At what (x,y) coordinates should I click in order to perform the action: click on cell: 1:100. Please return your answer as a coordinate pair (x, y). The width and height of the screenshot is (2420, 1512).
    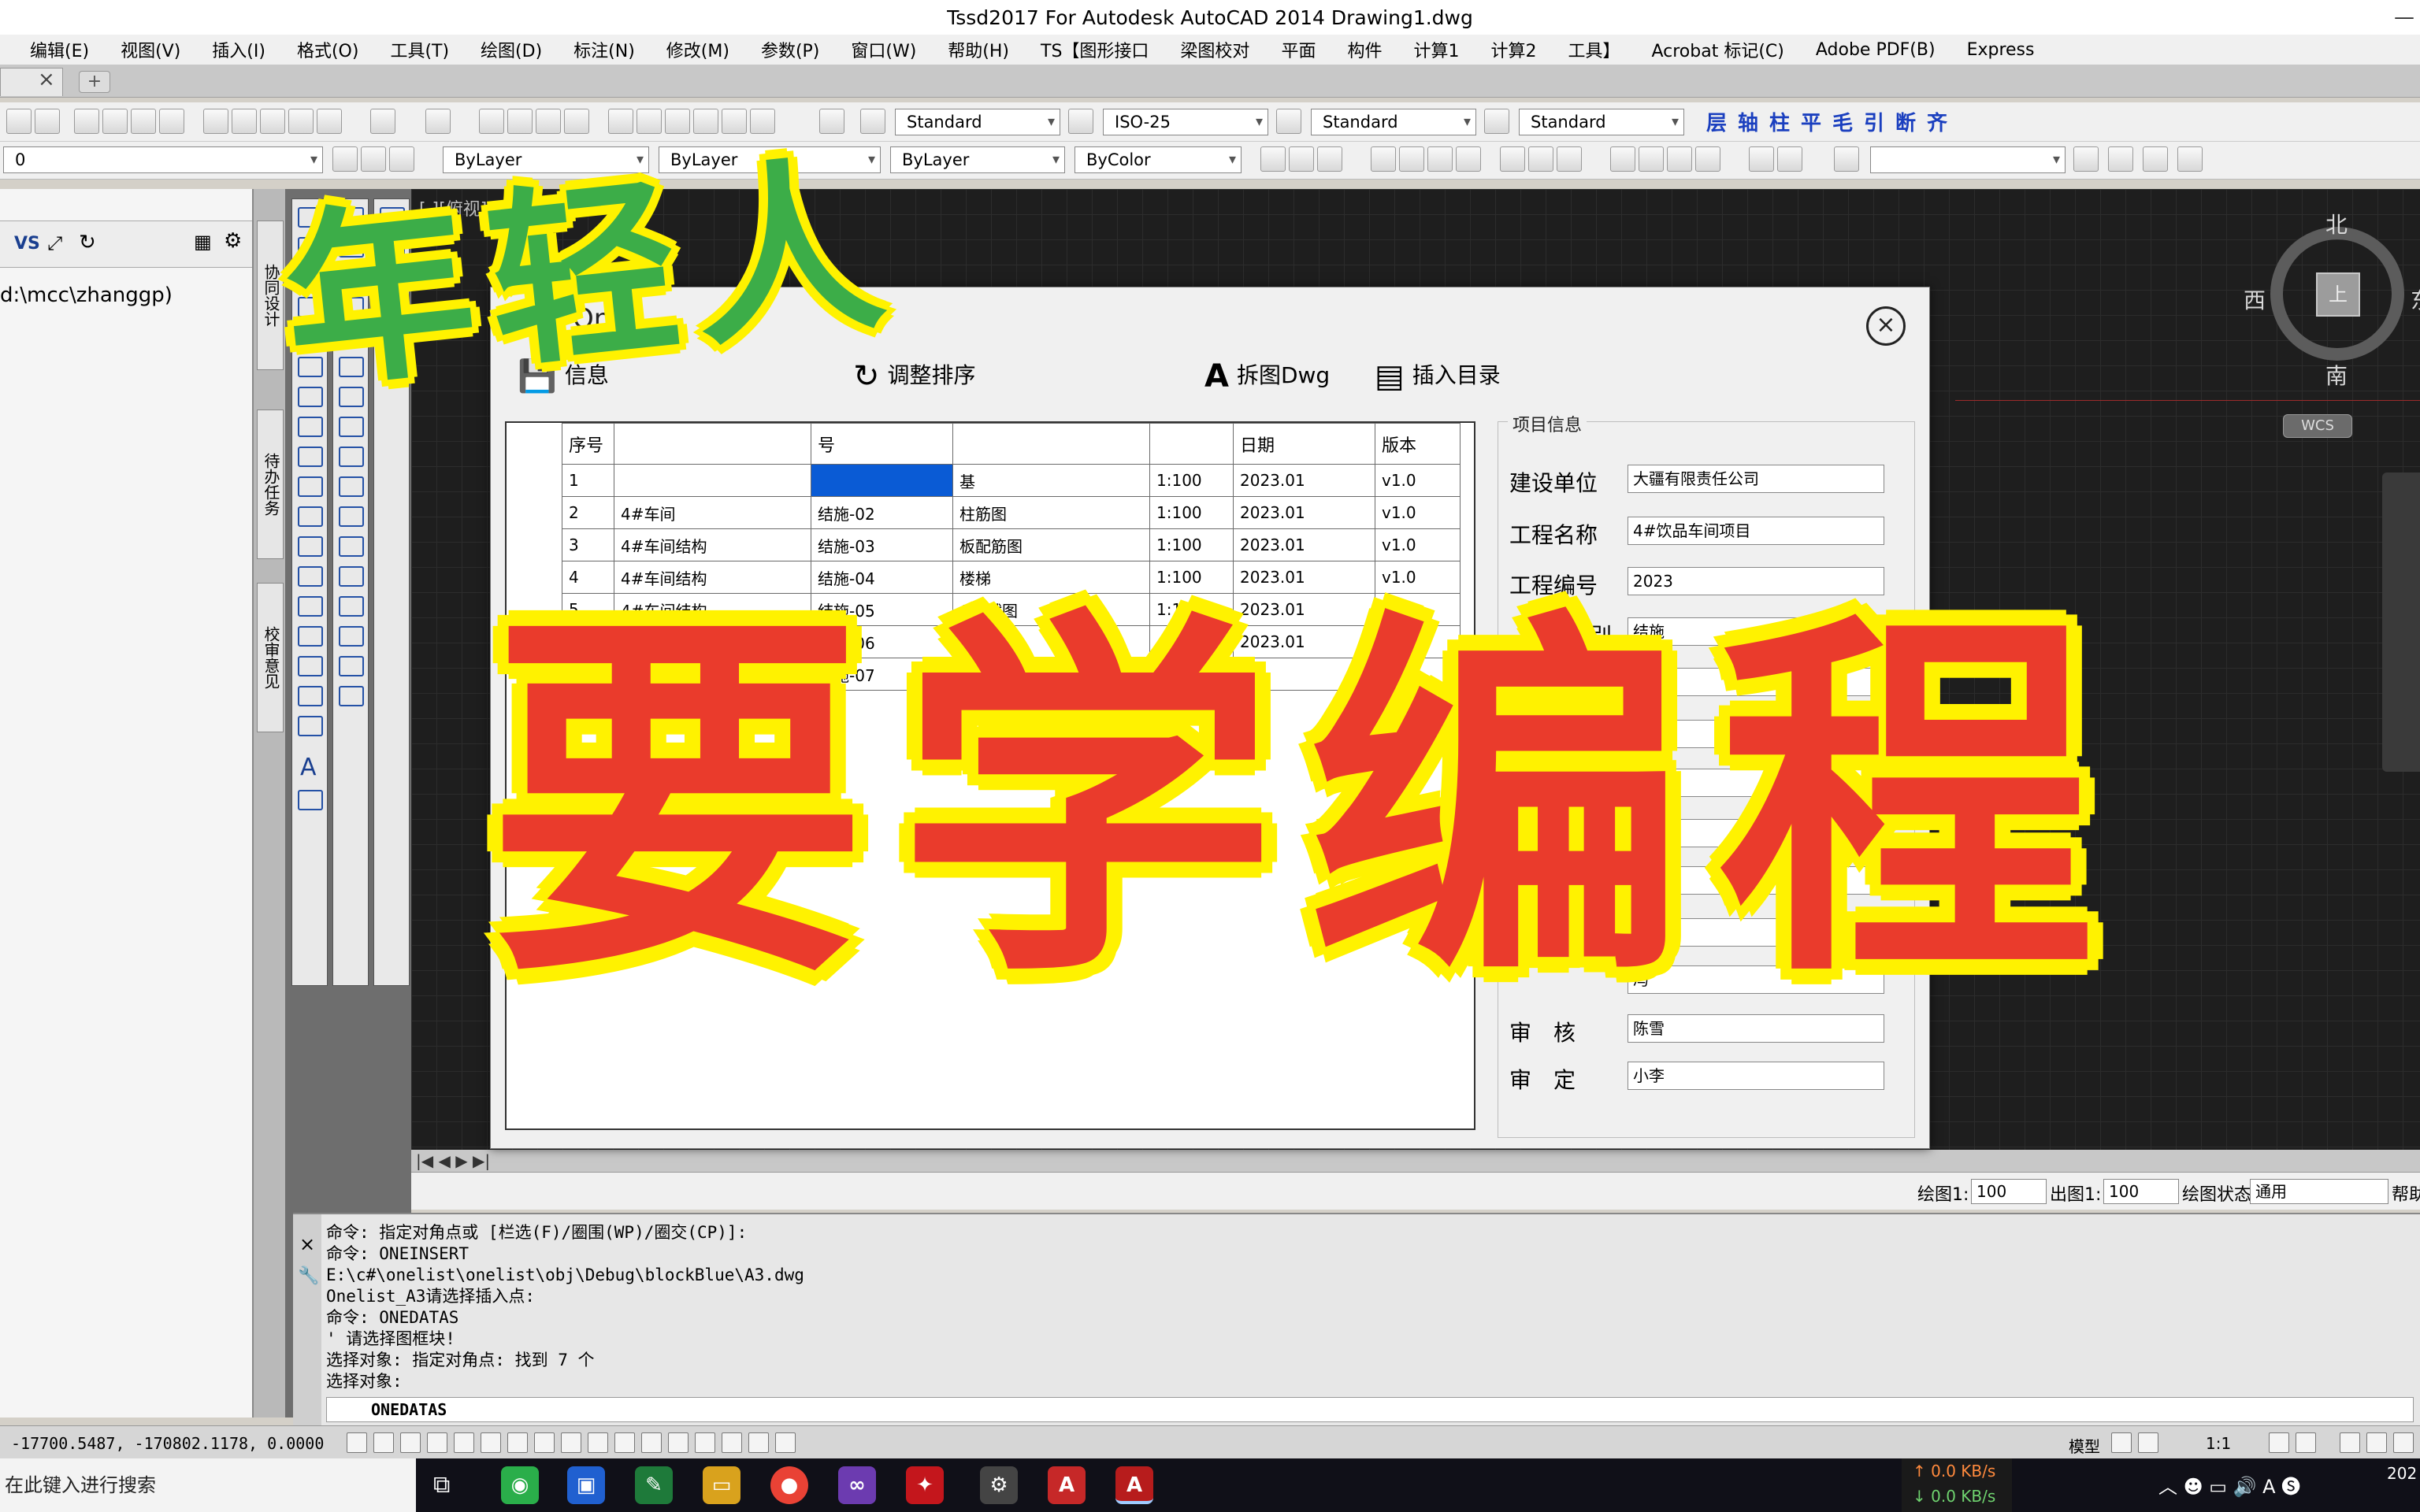
    Looking at the image, I should click on (1191, 544).